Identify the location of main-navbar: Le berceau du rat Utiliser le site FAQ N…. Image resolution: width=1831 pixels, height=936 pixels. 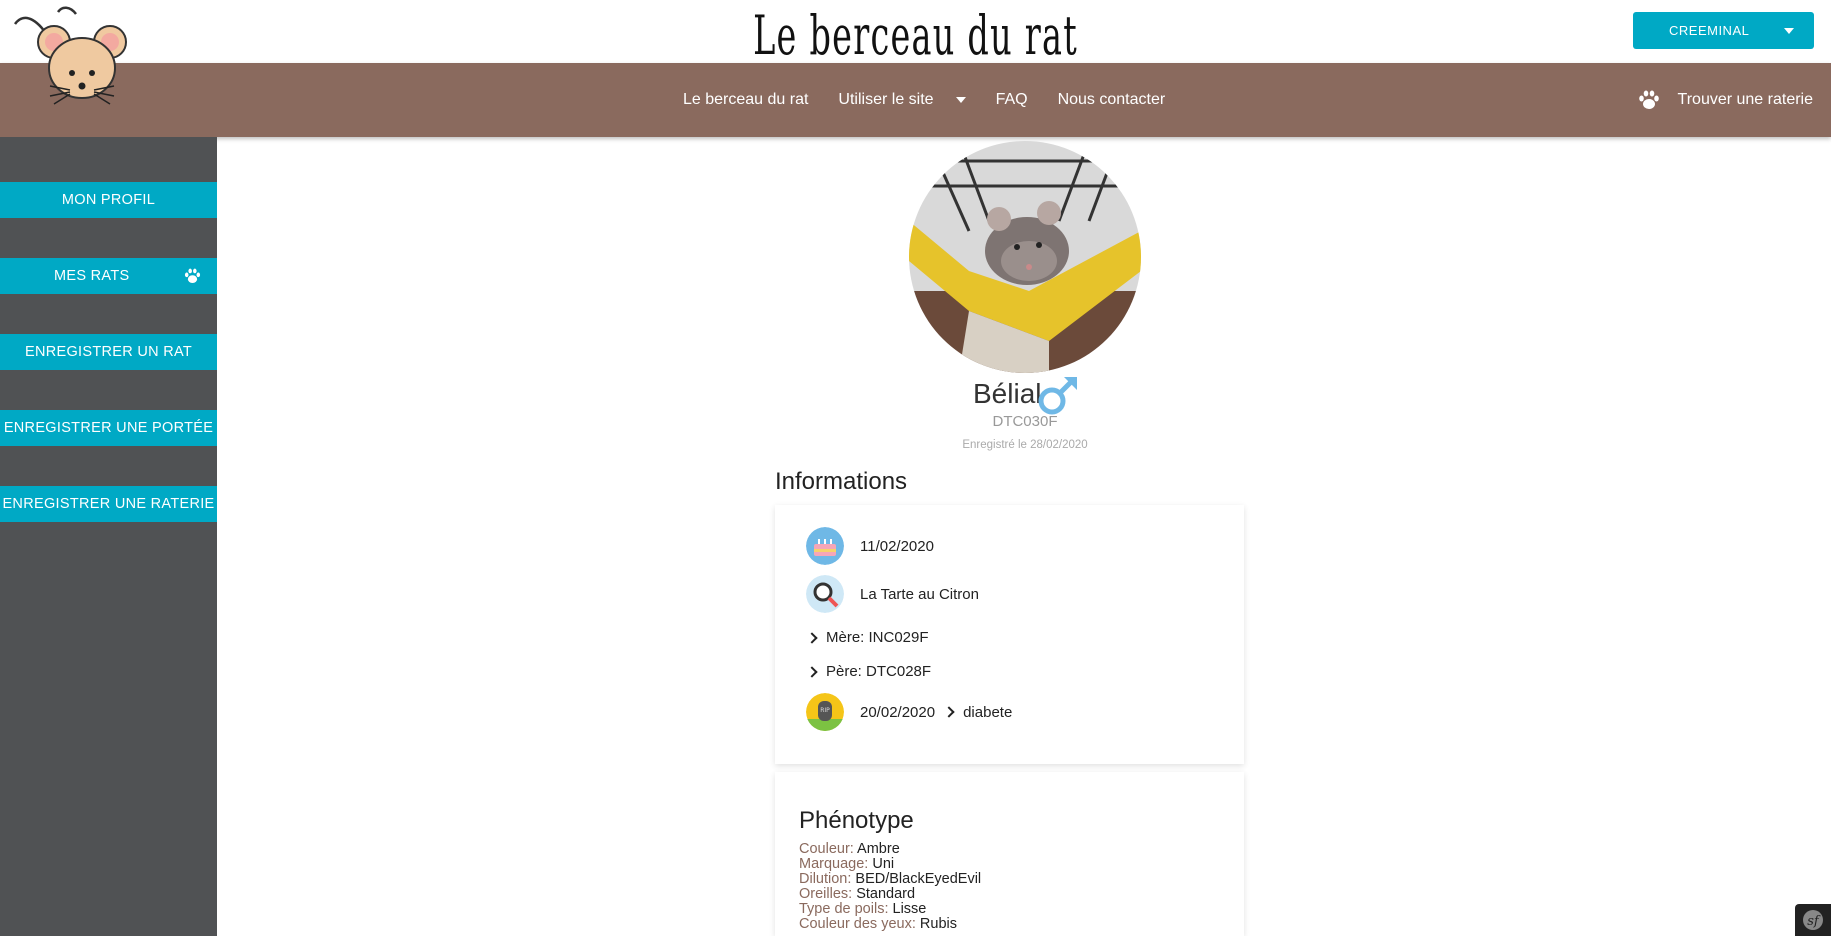
(915, 100).